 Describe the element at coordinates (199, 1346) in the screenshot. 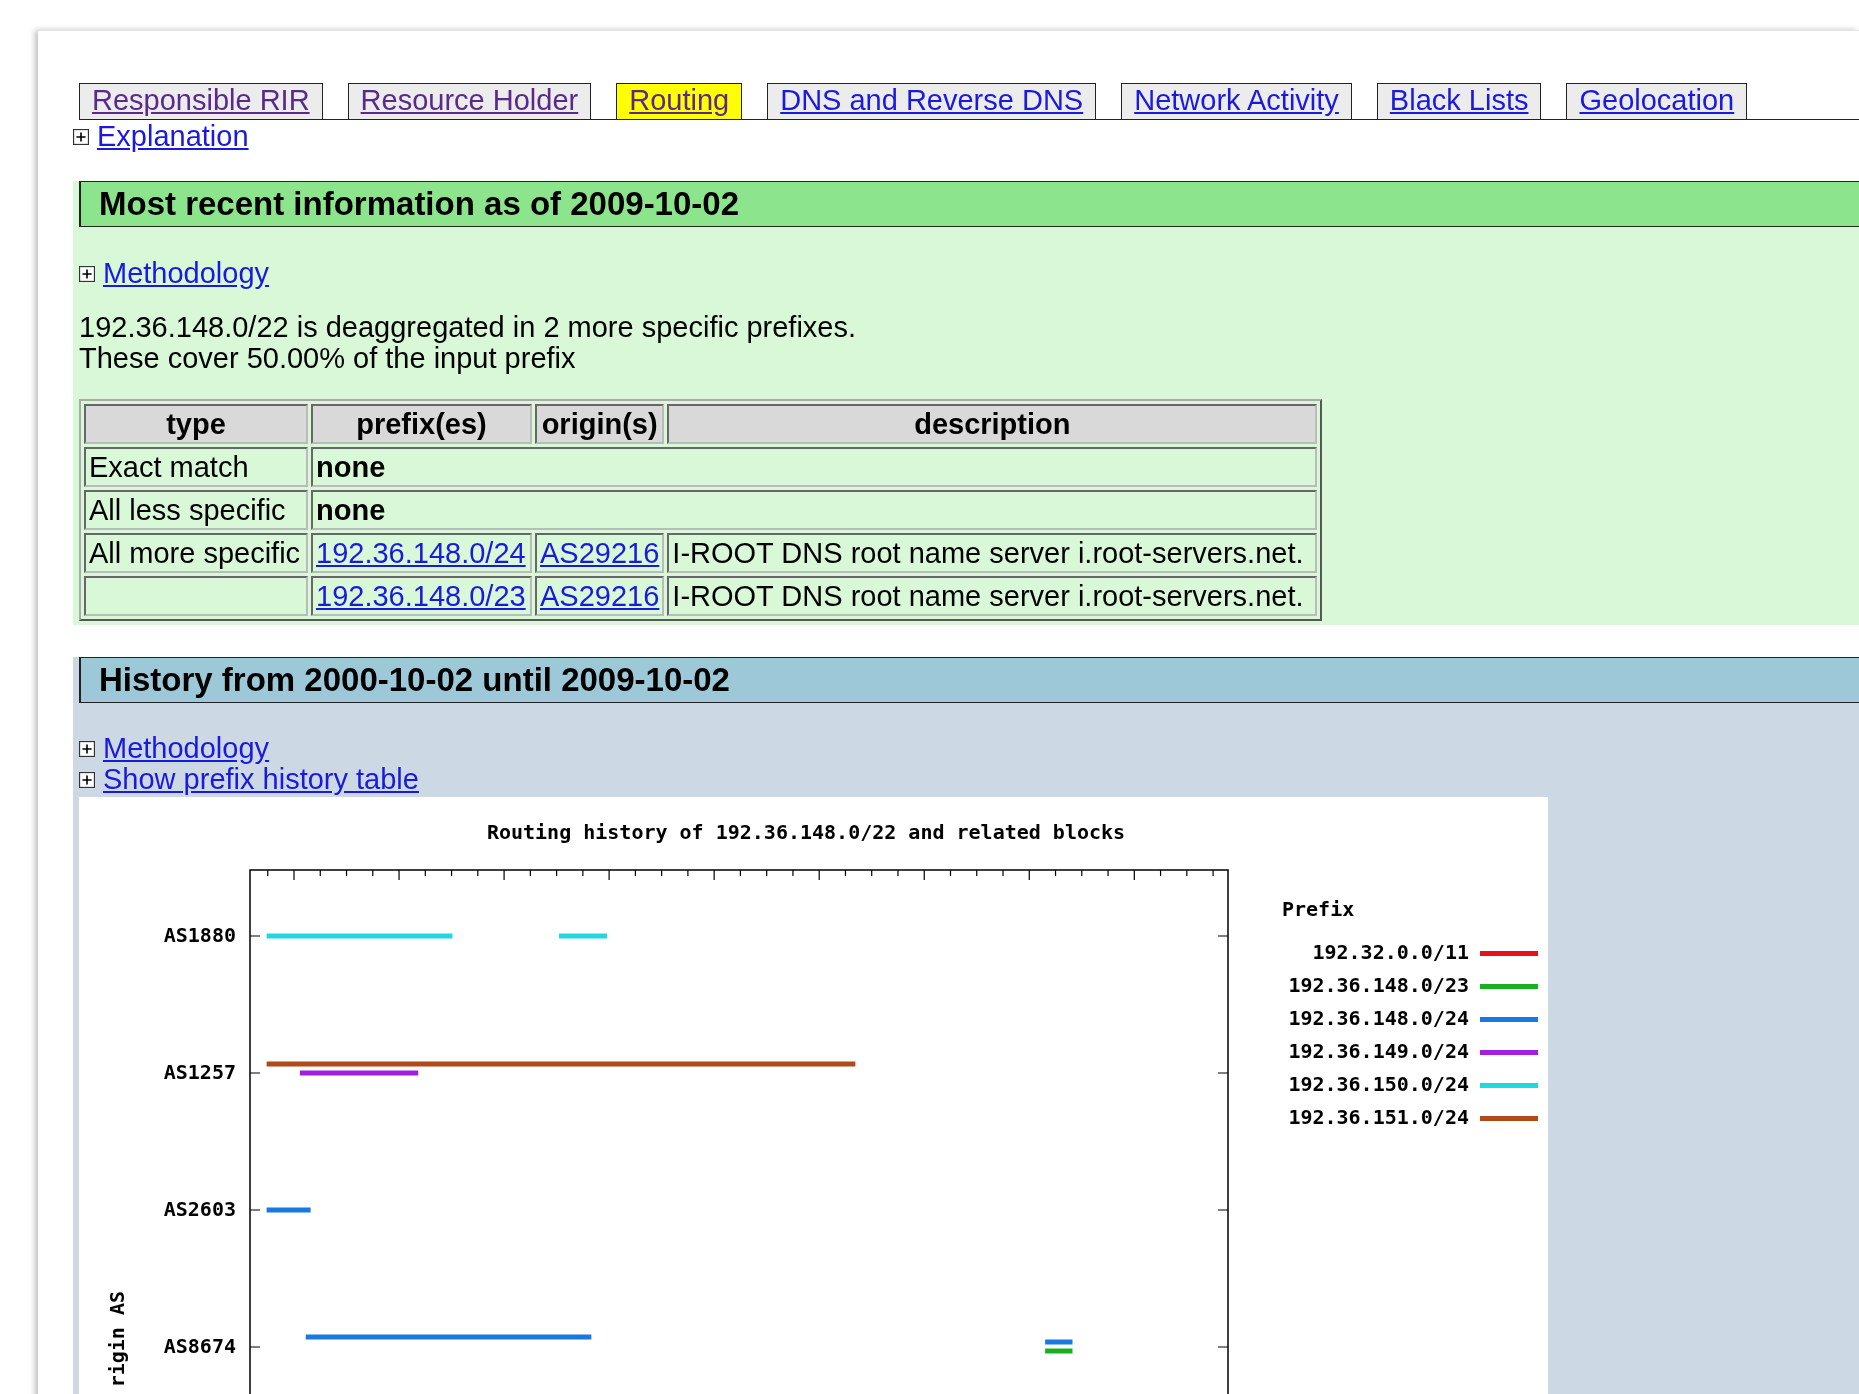

I see `axis-label: AS8674` at that location.